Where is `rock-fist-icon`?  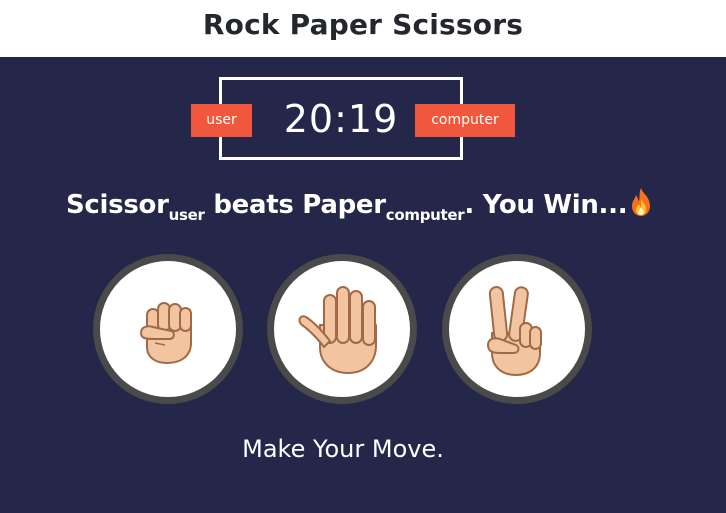
rock-fist-icon is located at coordinates (168, 329).